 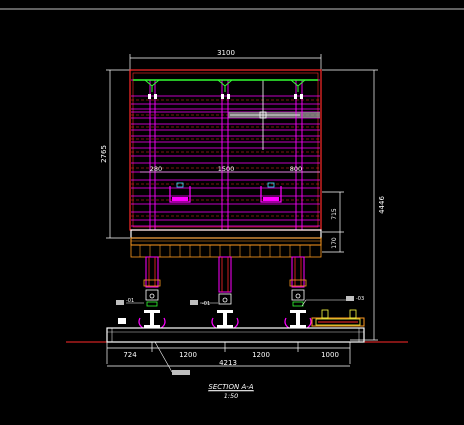 I want to click on section-title: SECTION A-A, so click(x=230, y=387).